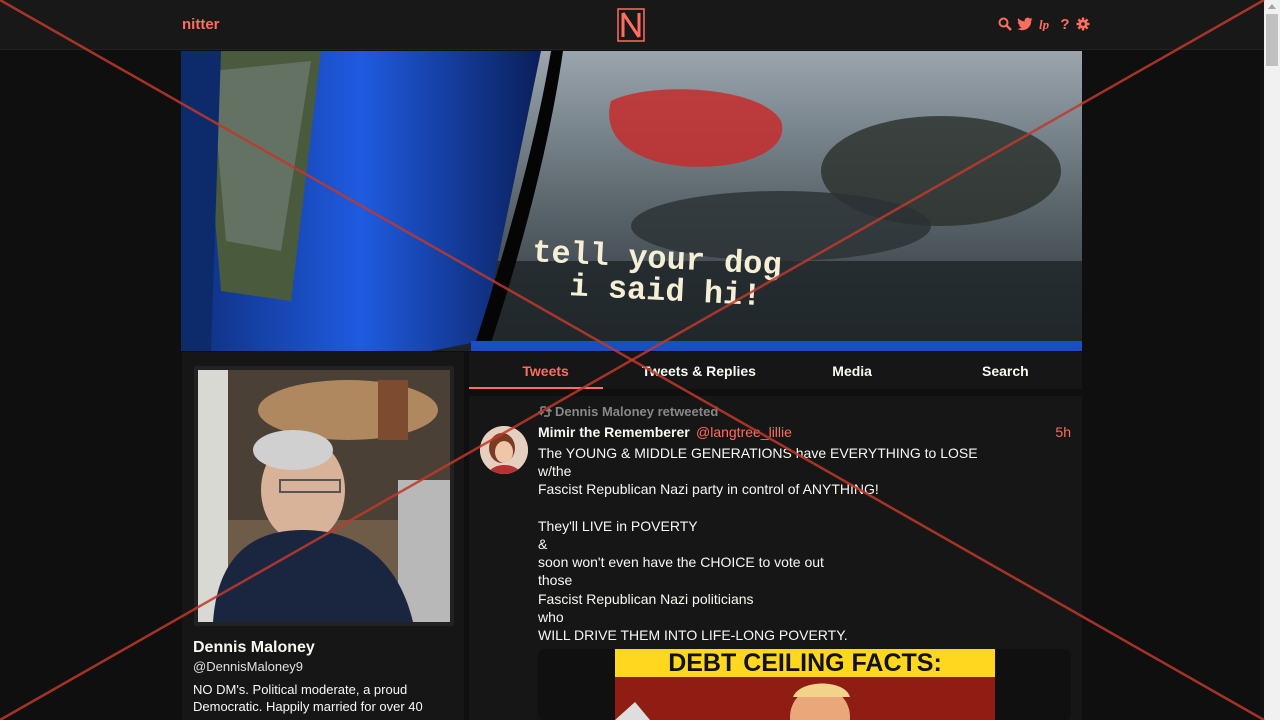  What do you see at coordinates (324, 496) in the screenshot?
I see `profile-avatar` at bounding box center [324, 496].